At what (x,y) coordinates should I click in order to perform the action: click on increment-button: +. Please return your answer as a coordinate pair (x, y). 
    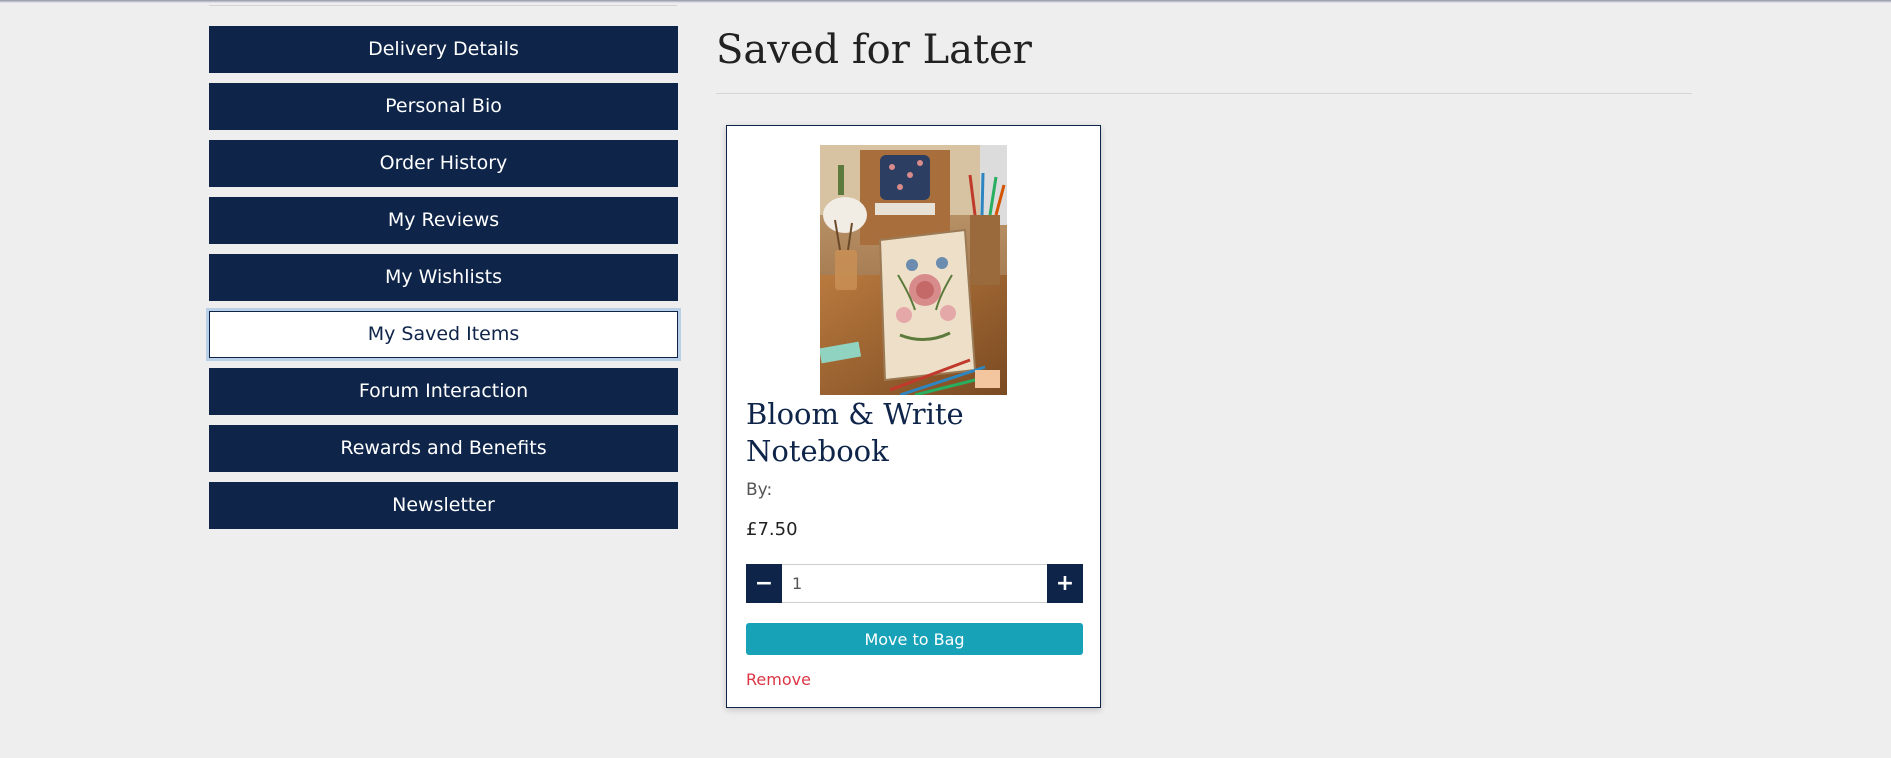
    Looking at the image, I should click on (1065, 583).